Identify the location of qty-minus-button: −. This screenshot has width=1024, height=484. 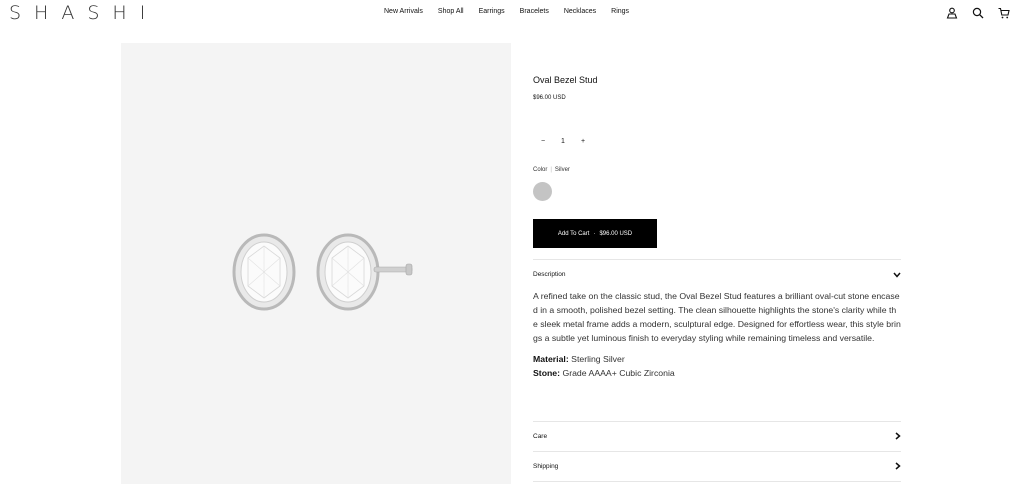
(543, 141).